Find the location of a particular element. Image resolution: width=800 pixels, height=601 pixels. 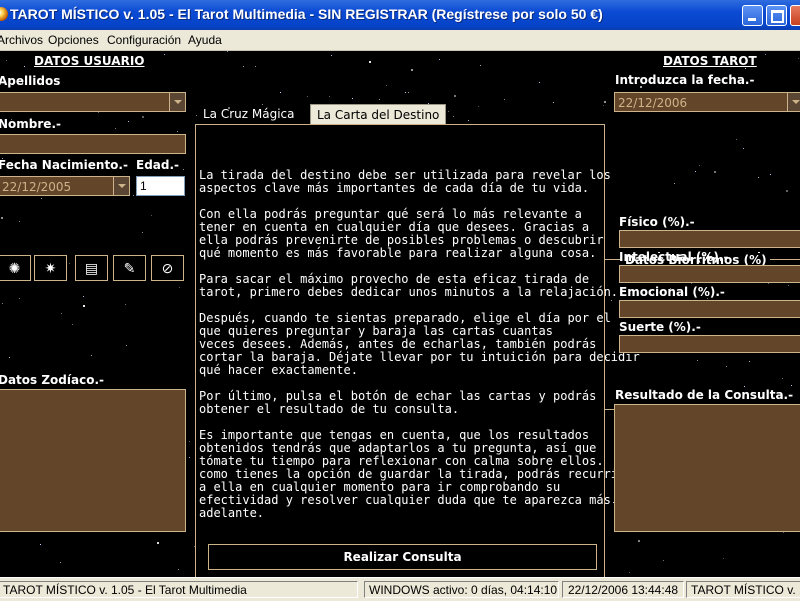

content-line: adelante. is located at coordinates (232, 513).